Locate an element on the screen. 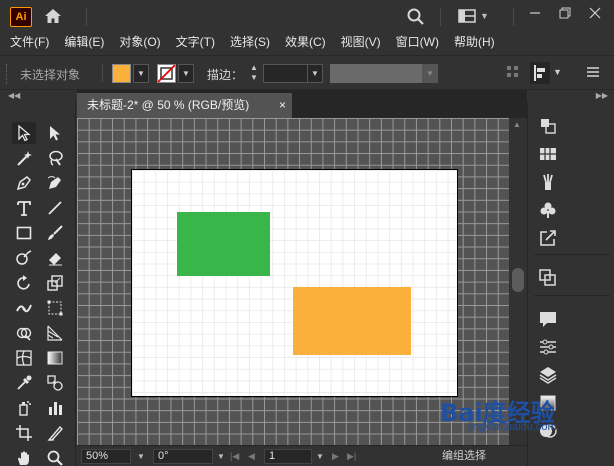  tools-panel is located at coordinates (38, 284).